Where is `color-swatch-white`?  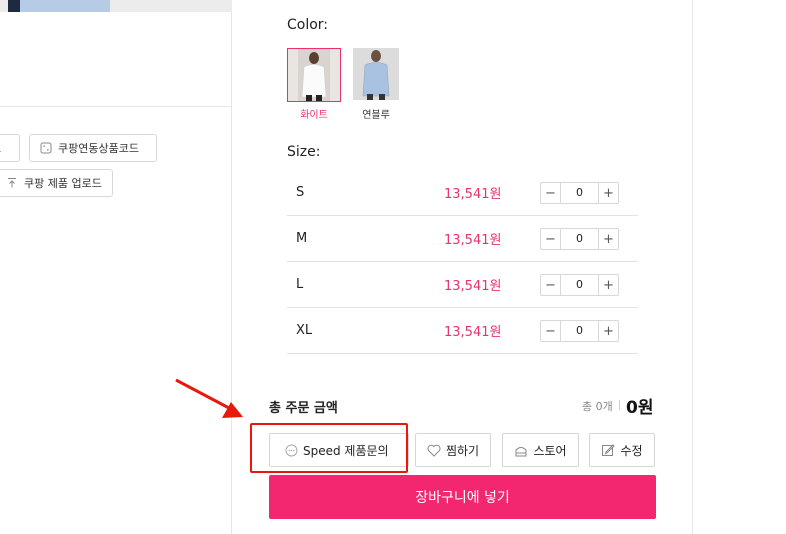
color-swatch-white is located at coordinates (314, 75).